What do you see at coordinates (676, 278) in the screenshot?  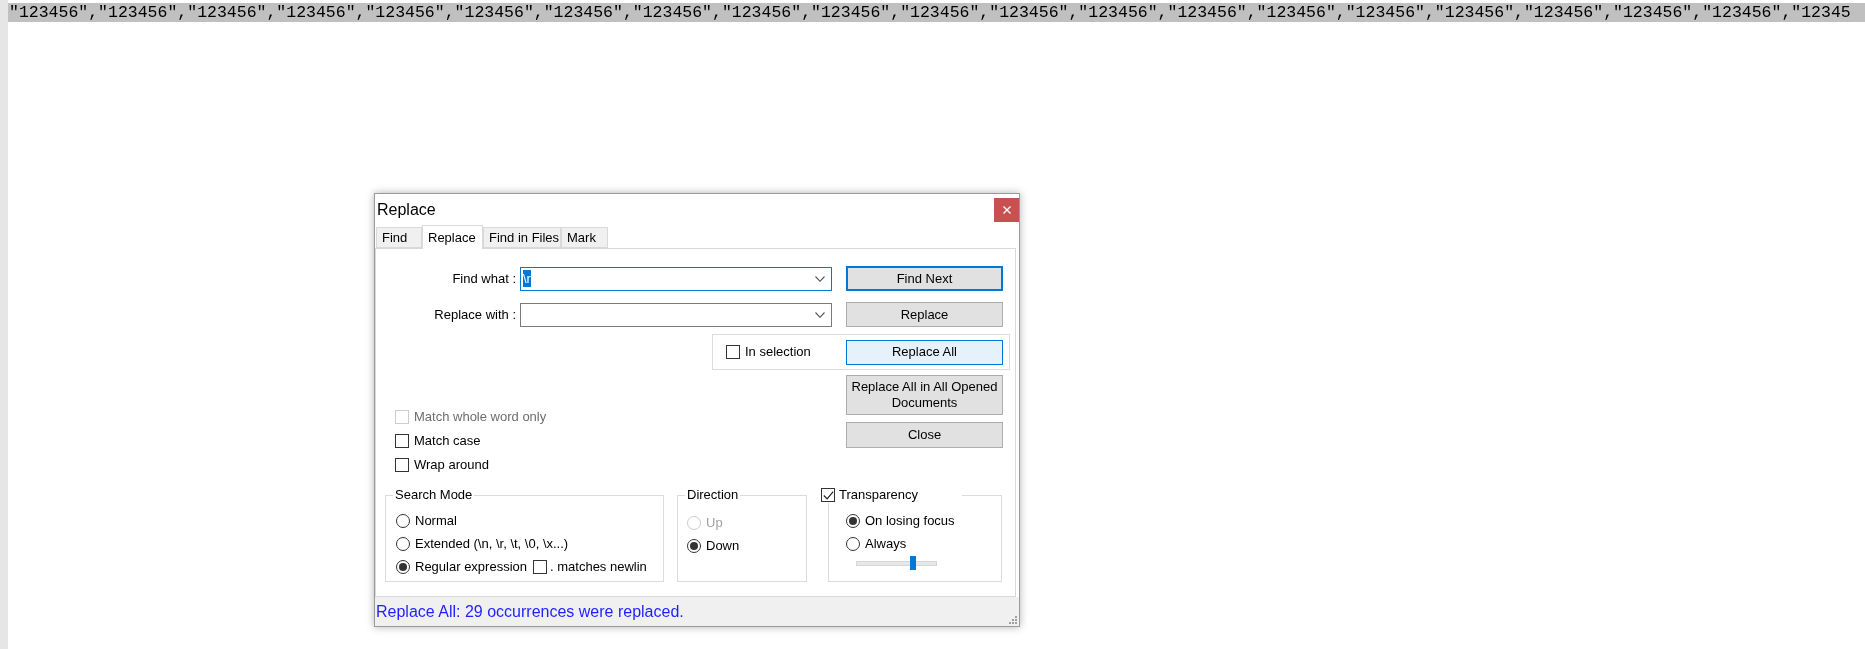 I see `combo-box: \r` at bounding box center [676, 278].